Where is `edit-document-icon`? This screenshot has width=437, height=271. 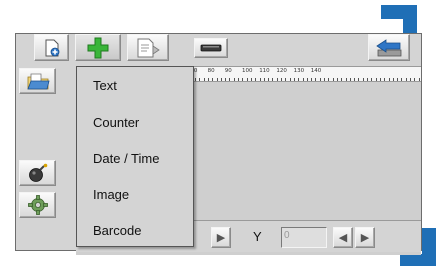
edit-document-icon is located at coordinates (148, 48).